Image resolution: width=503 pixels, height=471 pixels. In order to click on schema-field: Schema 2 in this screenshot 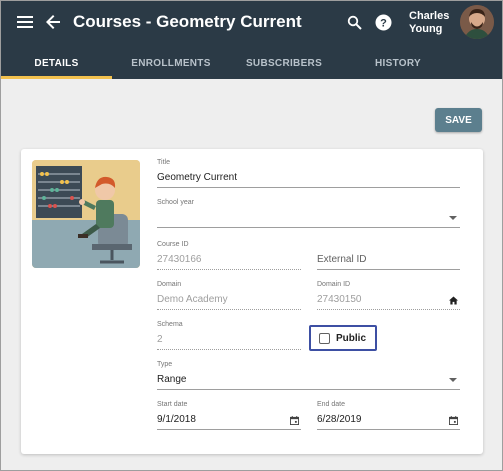, I will do `click(229, 336)`.